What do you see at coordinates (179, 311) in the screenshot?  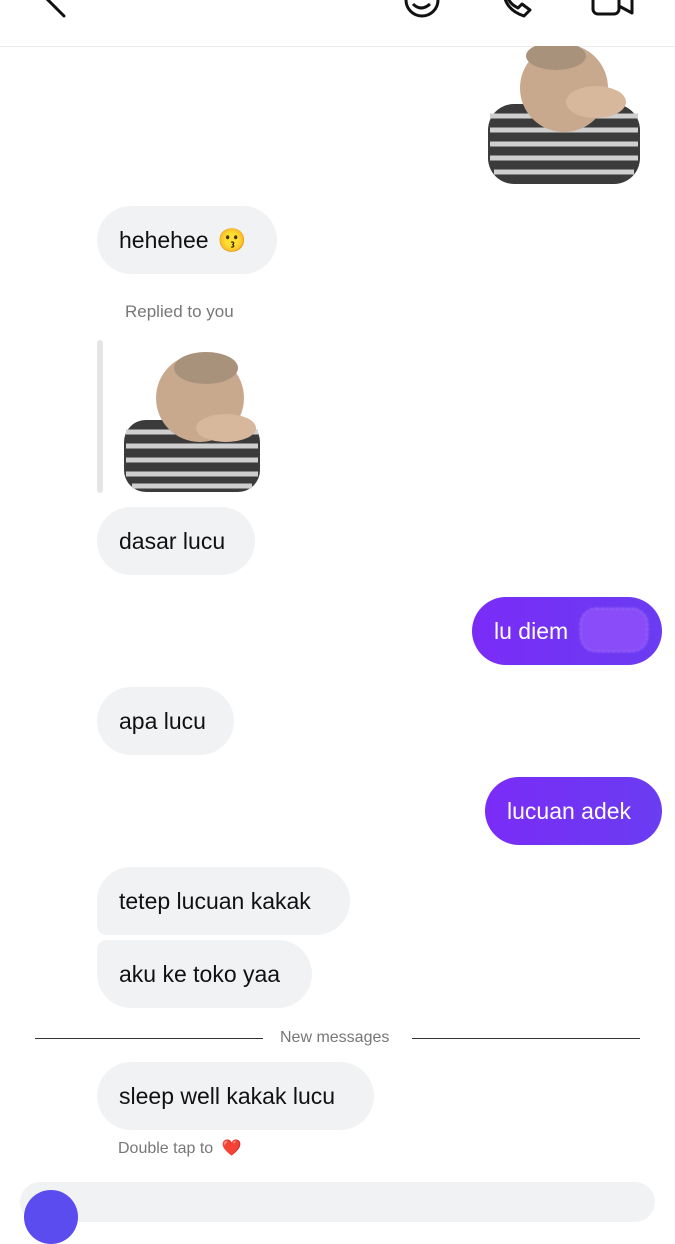 I see `replied-to-you-label: Replied to you` at bounding box center [179, 311].